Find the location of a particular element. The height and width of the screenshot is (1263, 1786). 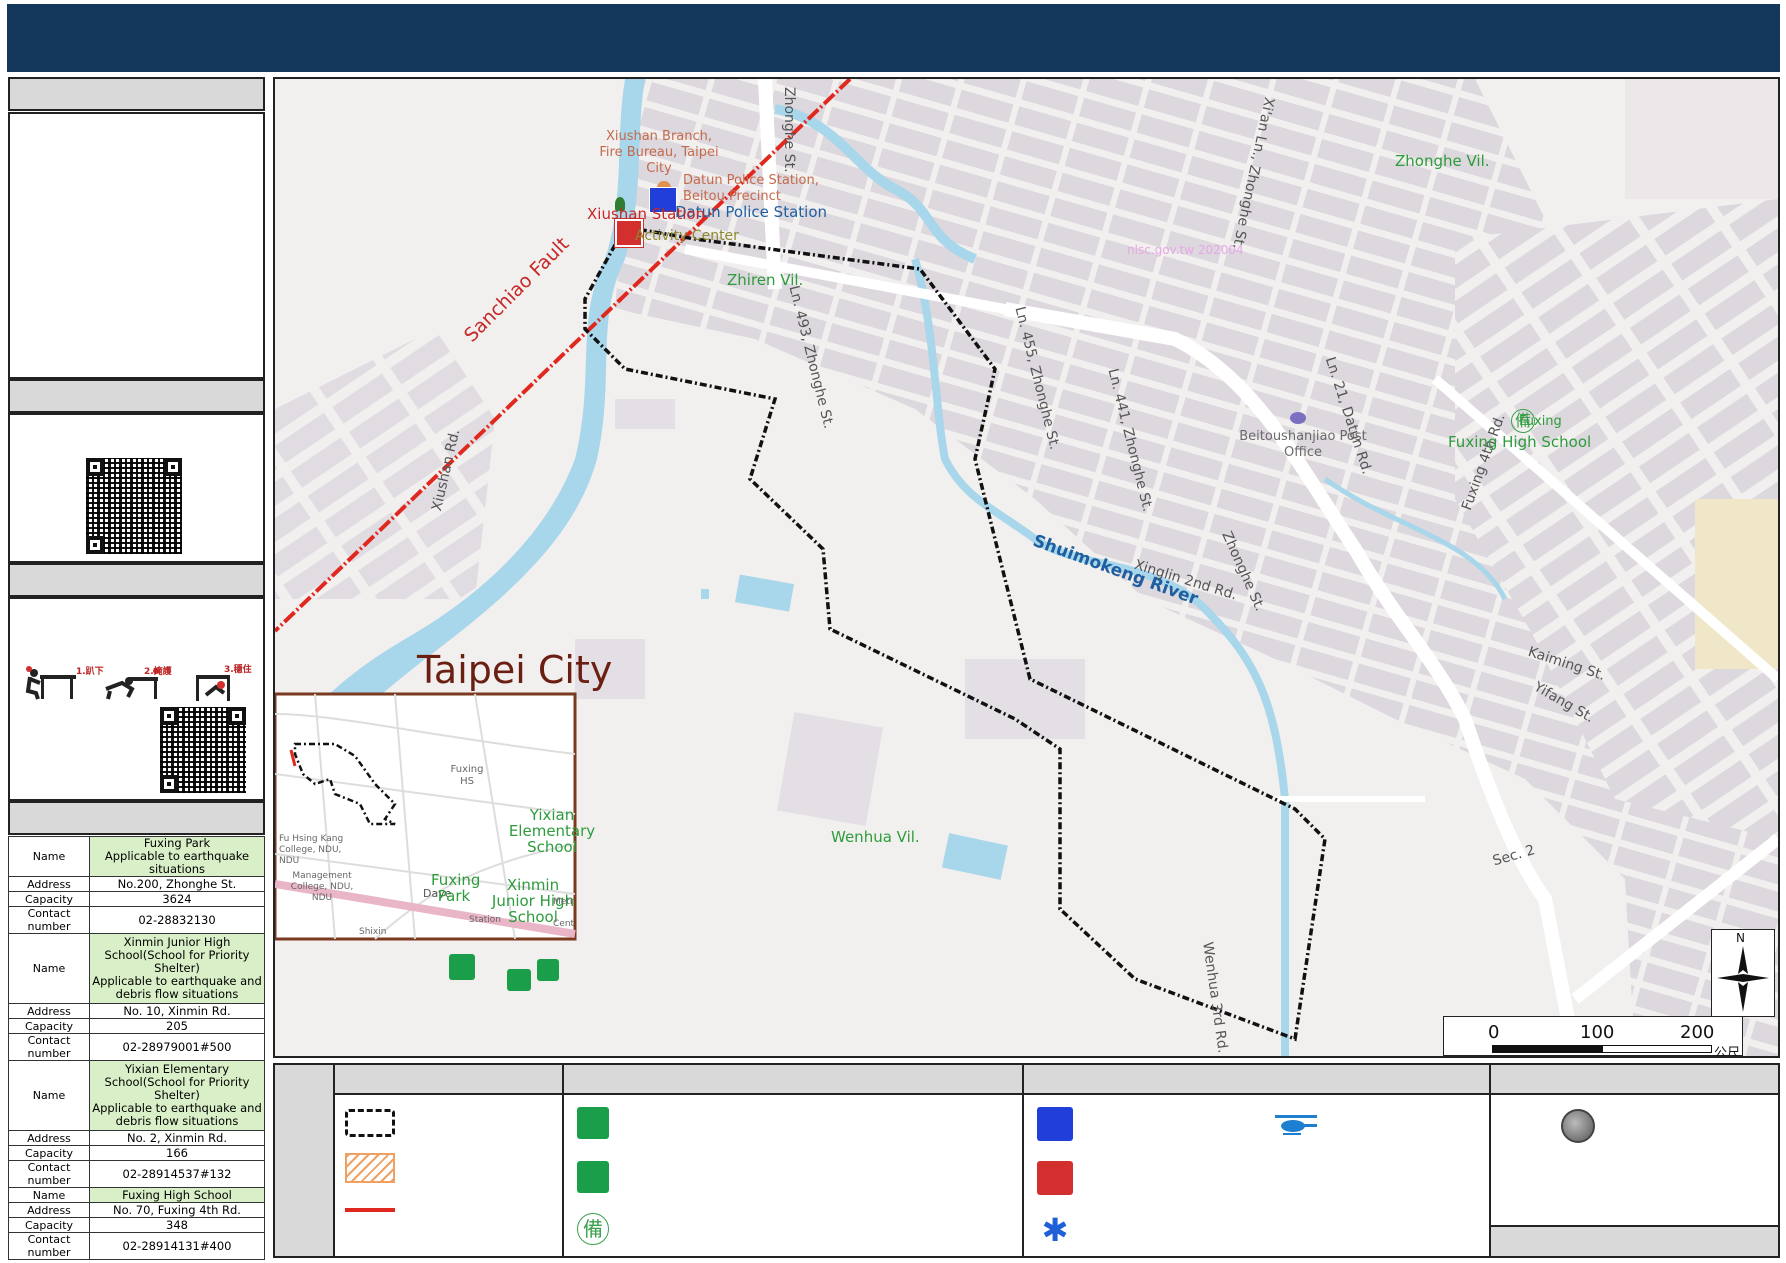

description-box is located at coordinates (136, 245).